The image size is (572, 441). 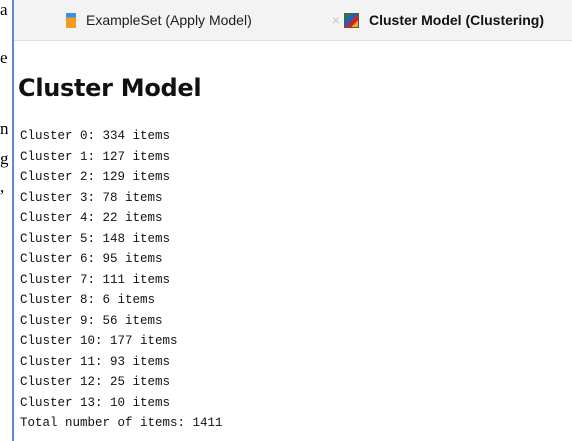 What do you see at coordinates (71, 20) in the screenshot?
I see `table-icon` at bounding box center [71, 20].